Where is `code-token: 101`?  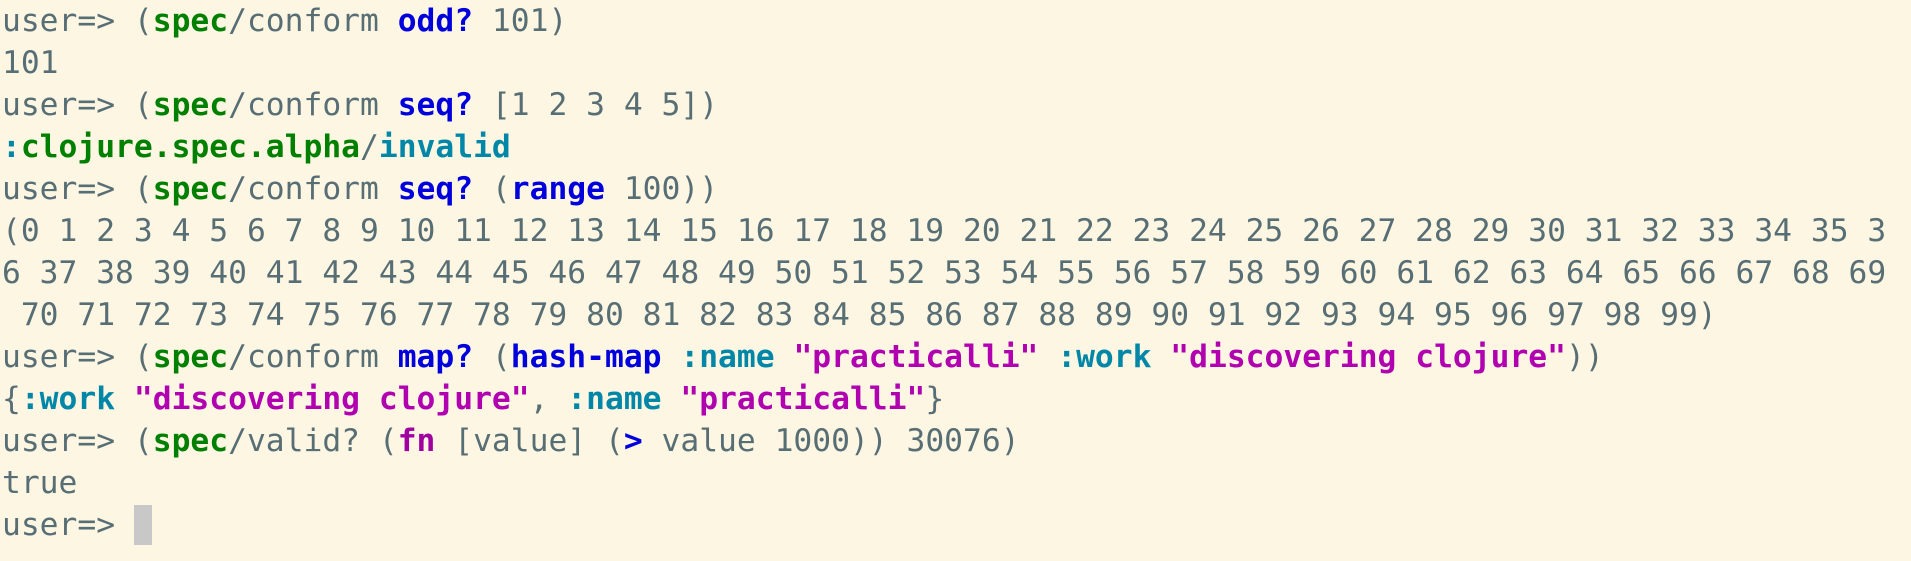 code-token: 101 is located at coordinates (30, 63).